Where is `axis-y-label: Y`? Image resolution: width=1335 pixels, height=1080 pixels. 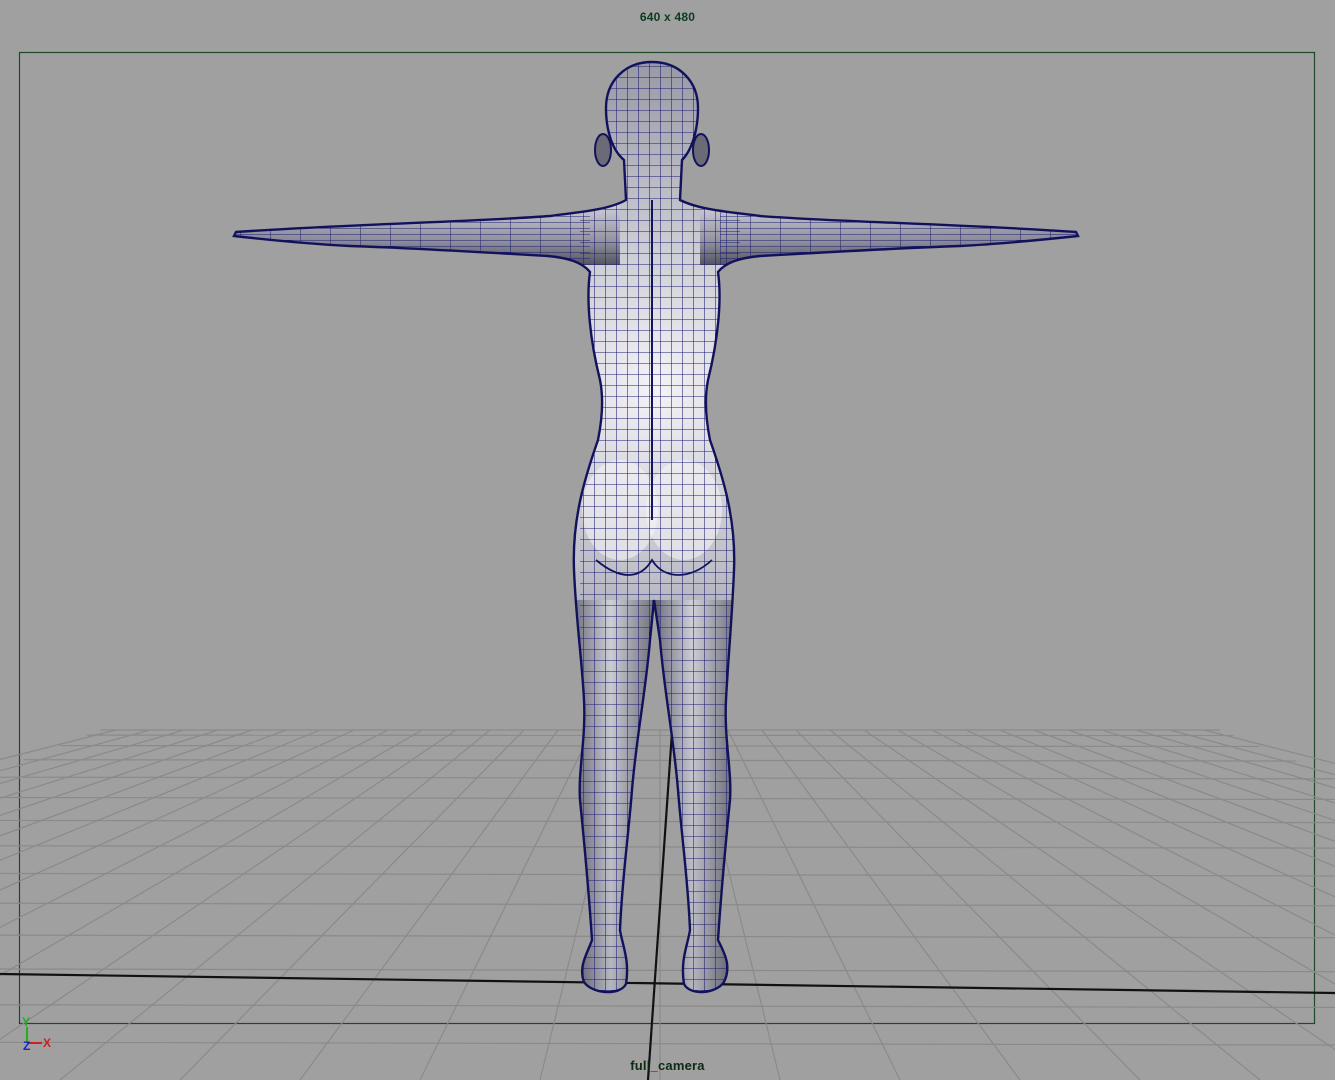 axis-y-label: Y is located at coordinates (26, 1022).